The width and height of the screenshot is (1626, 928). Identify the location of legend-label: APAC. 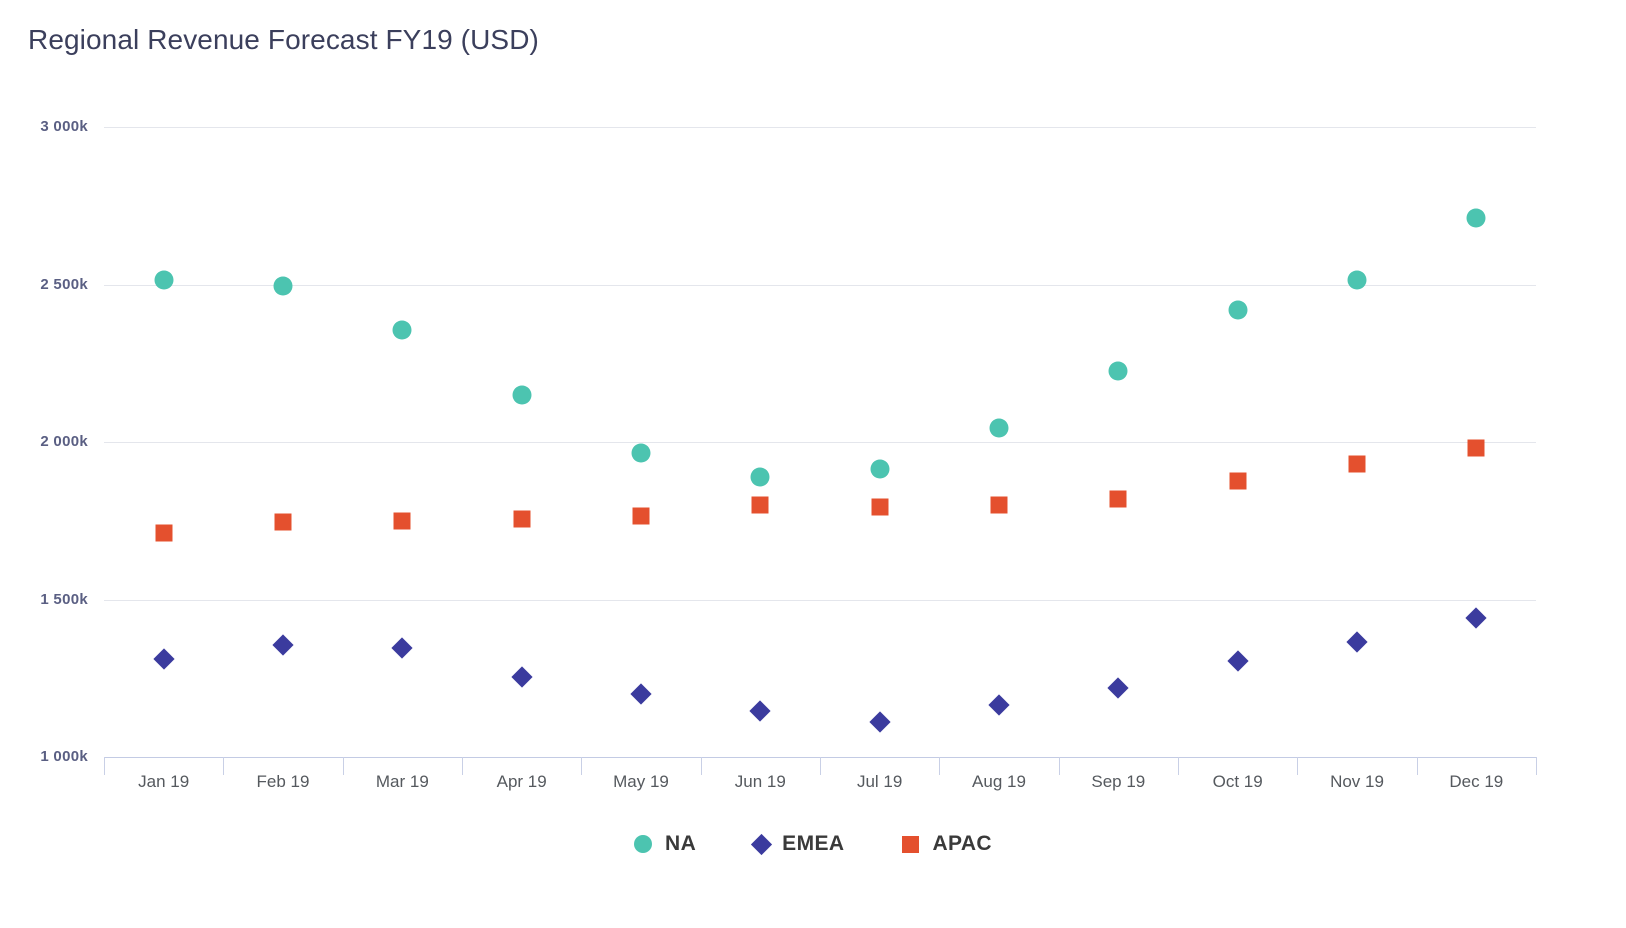
(962, 843).